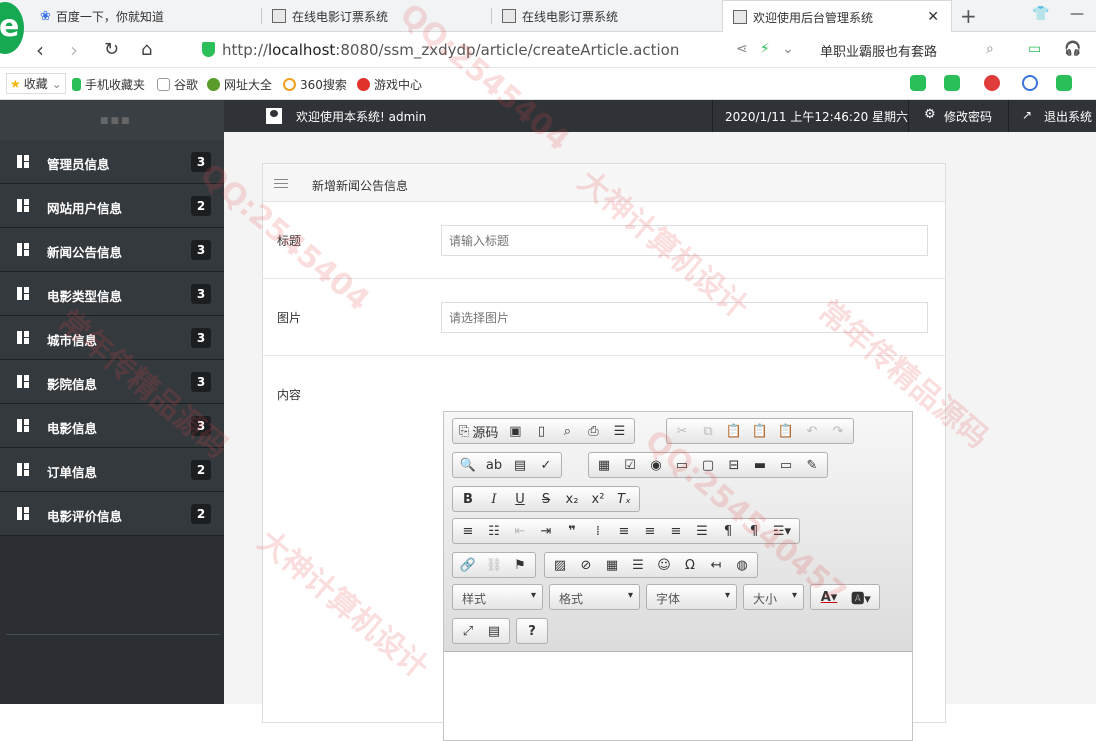 The height and width of the screenshot is (741, 1096). I want to click on spellcheck-icon: ✓, so click(546, 465).